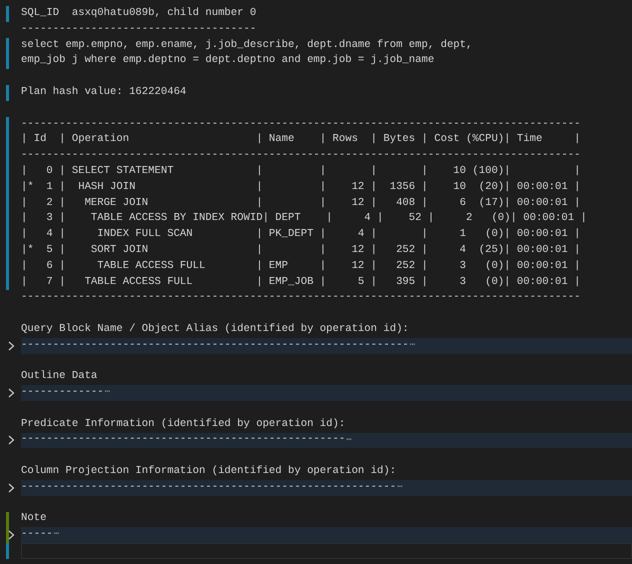  What do you see at coordinates (300, 171) in the screenshot?
I see `code-line: | 0 | SELECT STATEMENT | | | | 10 (100)| |` at bounding box center [300, 171].